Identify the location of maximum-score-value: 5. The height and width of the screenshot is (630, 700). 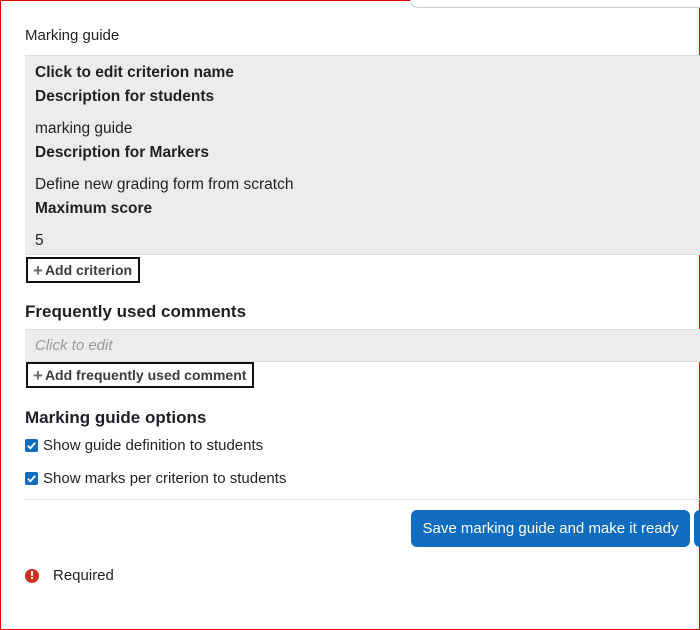
(39, 241).